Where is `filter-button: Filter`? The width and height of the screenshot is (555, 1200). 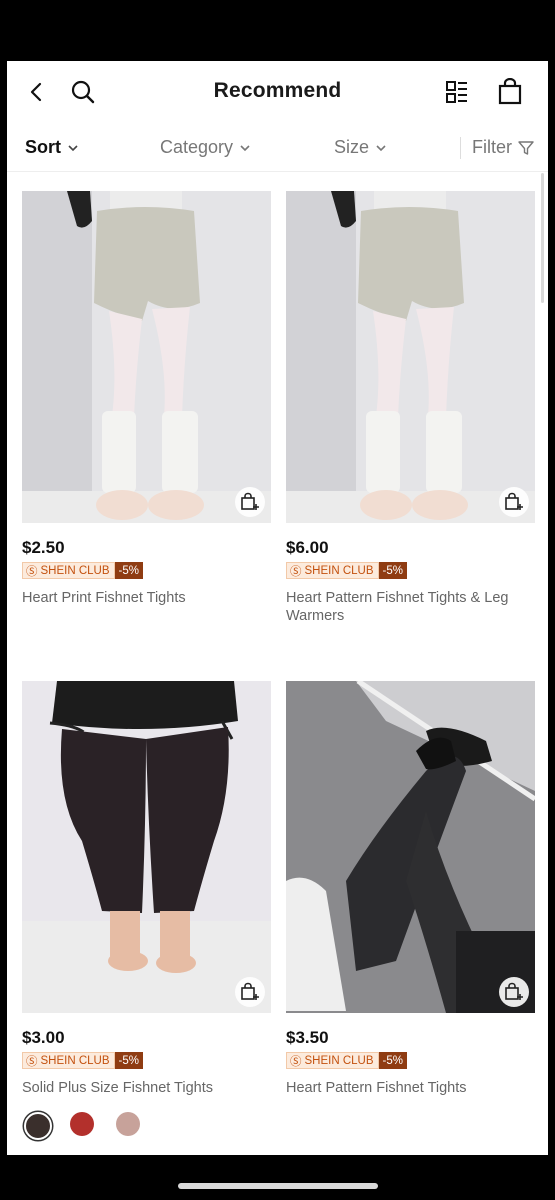 filter-button: Filter is located at coordinates (503, 147).